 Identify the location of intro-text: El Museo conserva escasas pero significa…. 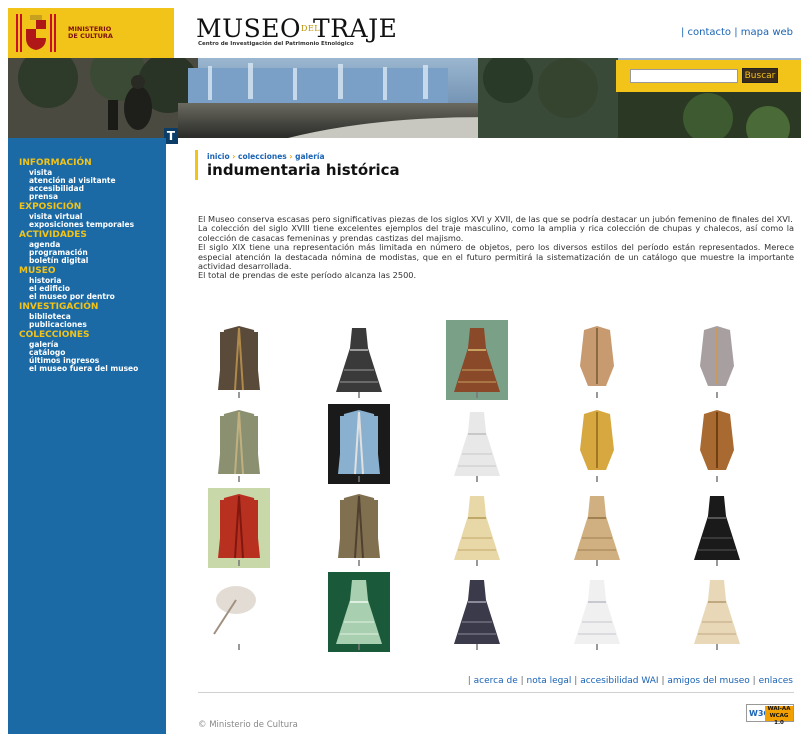
(496, 247).